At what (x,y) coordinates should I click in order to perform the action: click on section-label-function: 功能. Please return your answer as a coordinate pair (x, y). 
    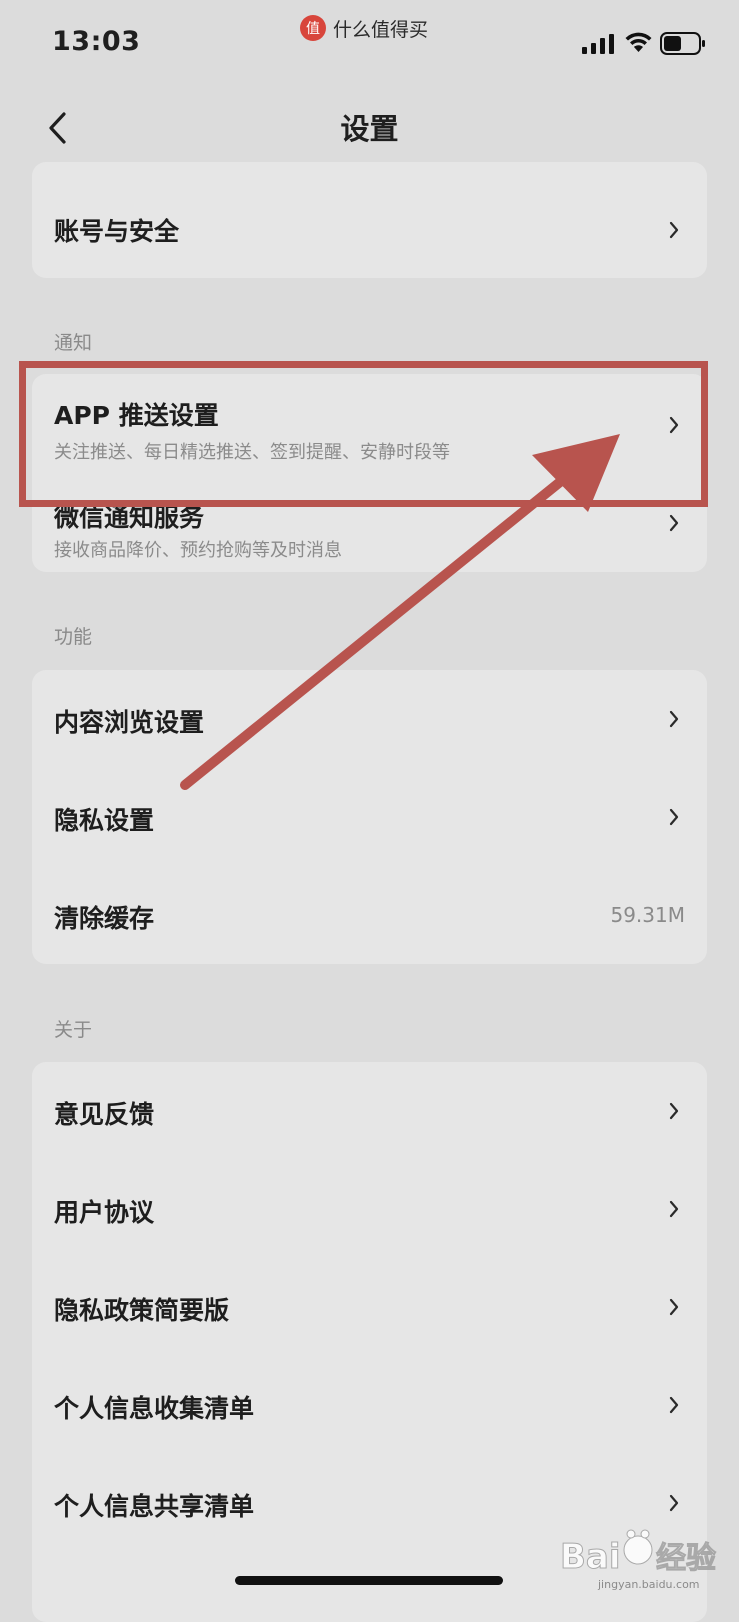
    Looking at the image, I should click on (73, 637).